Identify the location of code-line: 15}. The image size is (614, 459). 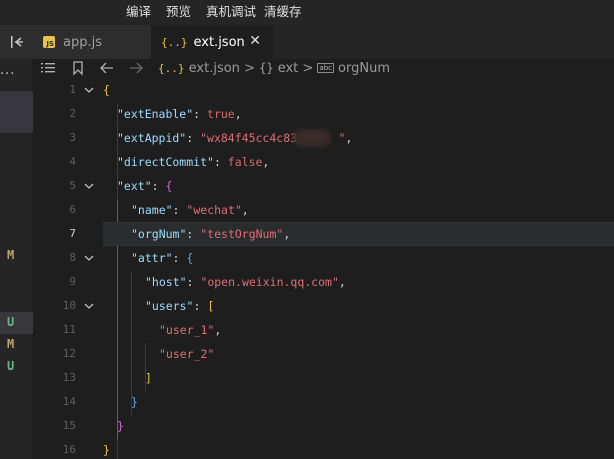
(323, 426).